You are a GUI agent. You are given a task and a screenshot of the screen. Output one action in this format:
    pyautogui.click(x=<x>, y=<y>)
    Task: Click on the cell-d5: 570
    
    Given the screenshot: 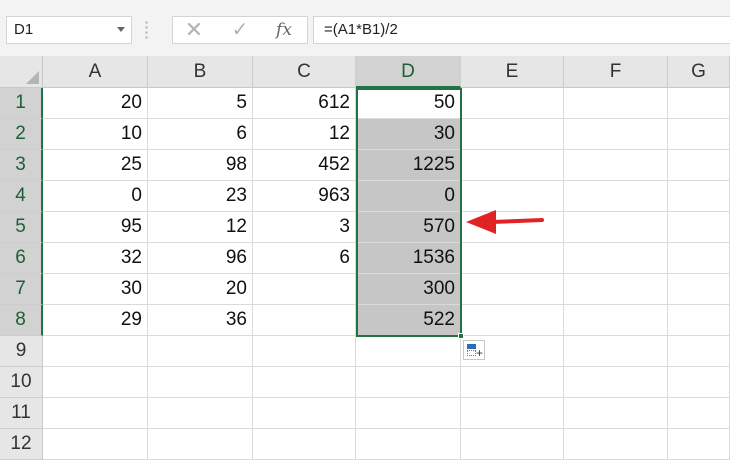 What is the action you would take?
    pyautogui.click(x=408, y=227)
    